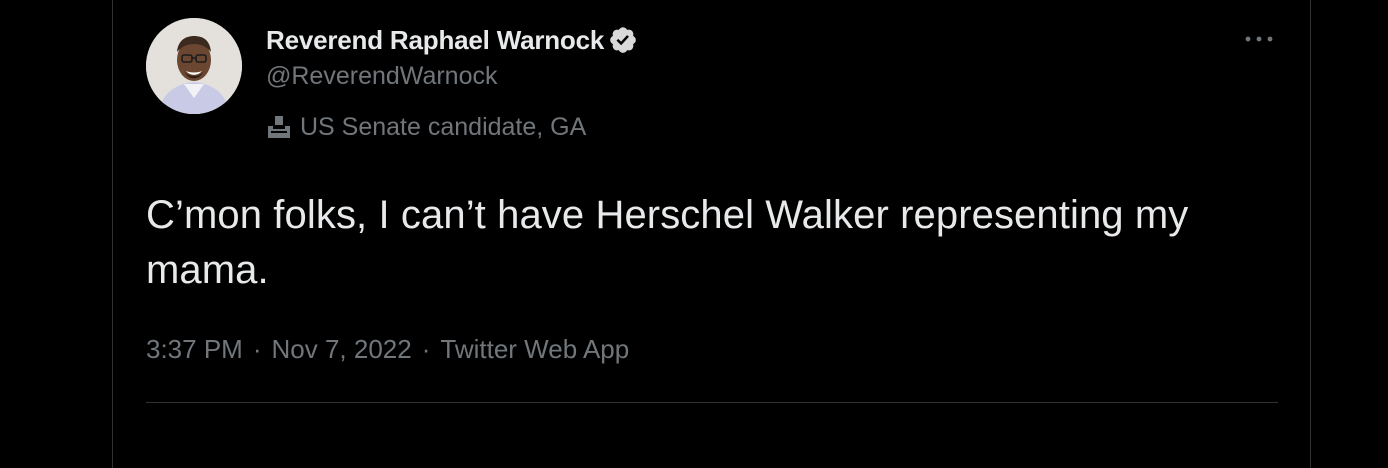 Image resolution: width=1388 pixels, height=468 pixels. Describe the element at coordinates (623, 40) in the screenshot. I see `verified-badge-icon` at that location.